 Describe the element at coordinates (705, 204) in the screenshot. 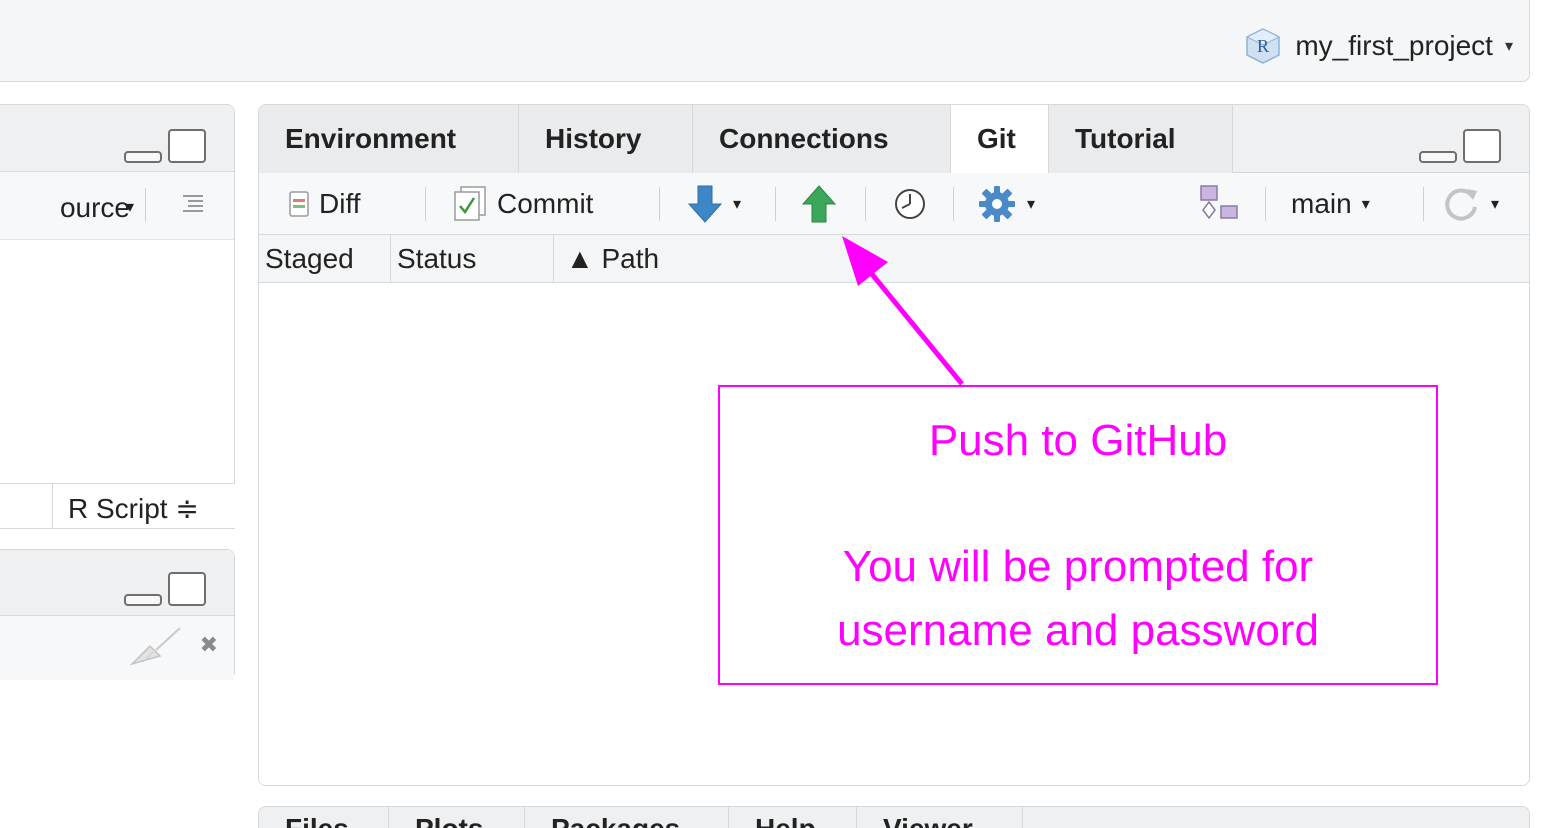

I see `blue-down-arrow-icon` at that location.